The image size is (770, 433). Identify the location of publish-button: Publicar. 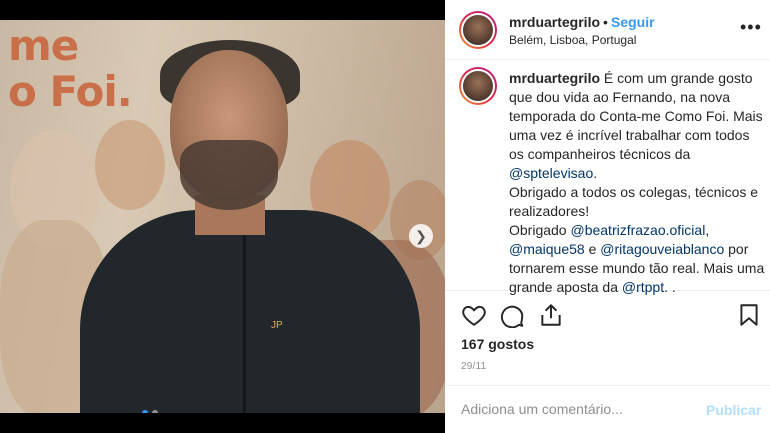
(733, 410).